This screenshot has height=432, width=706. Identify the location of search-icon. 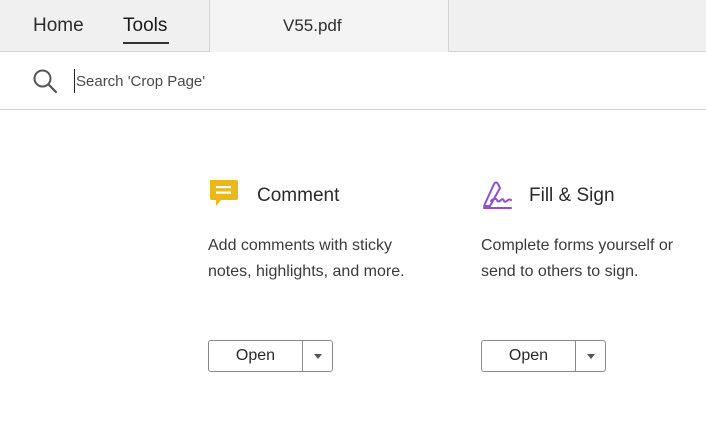
(45, 81).